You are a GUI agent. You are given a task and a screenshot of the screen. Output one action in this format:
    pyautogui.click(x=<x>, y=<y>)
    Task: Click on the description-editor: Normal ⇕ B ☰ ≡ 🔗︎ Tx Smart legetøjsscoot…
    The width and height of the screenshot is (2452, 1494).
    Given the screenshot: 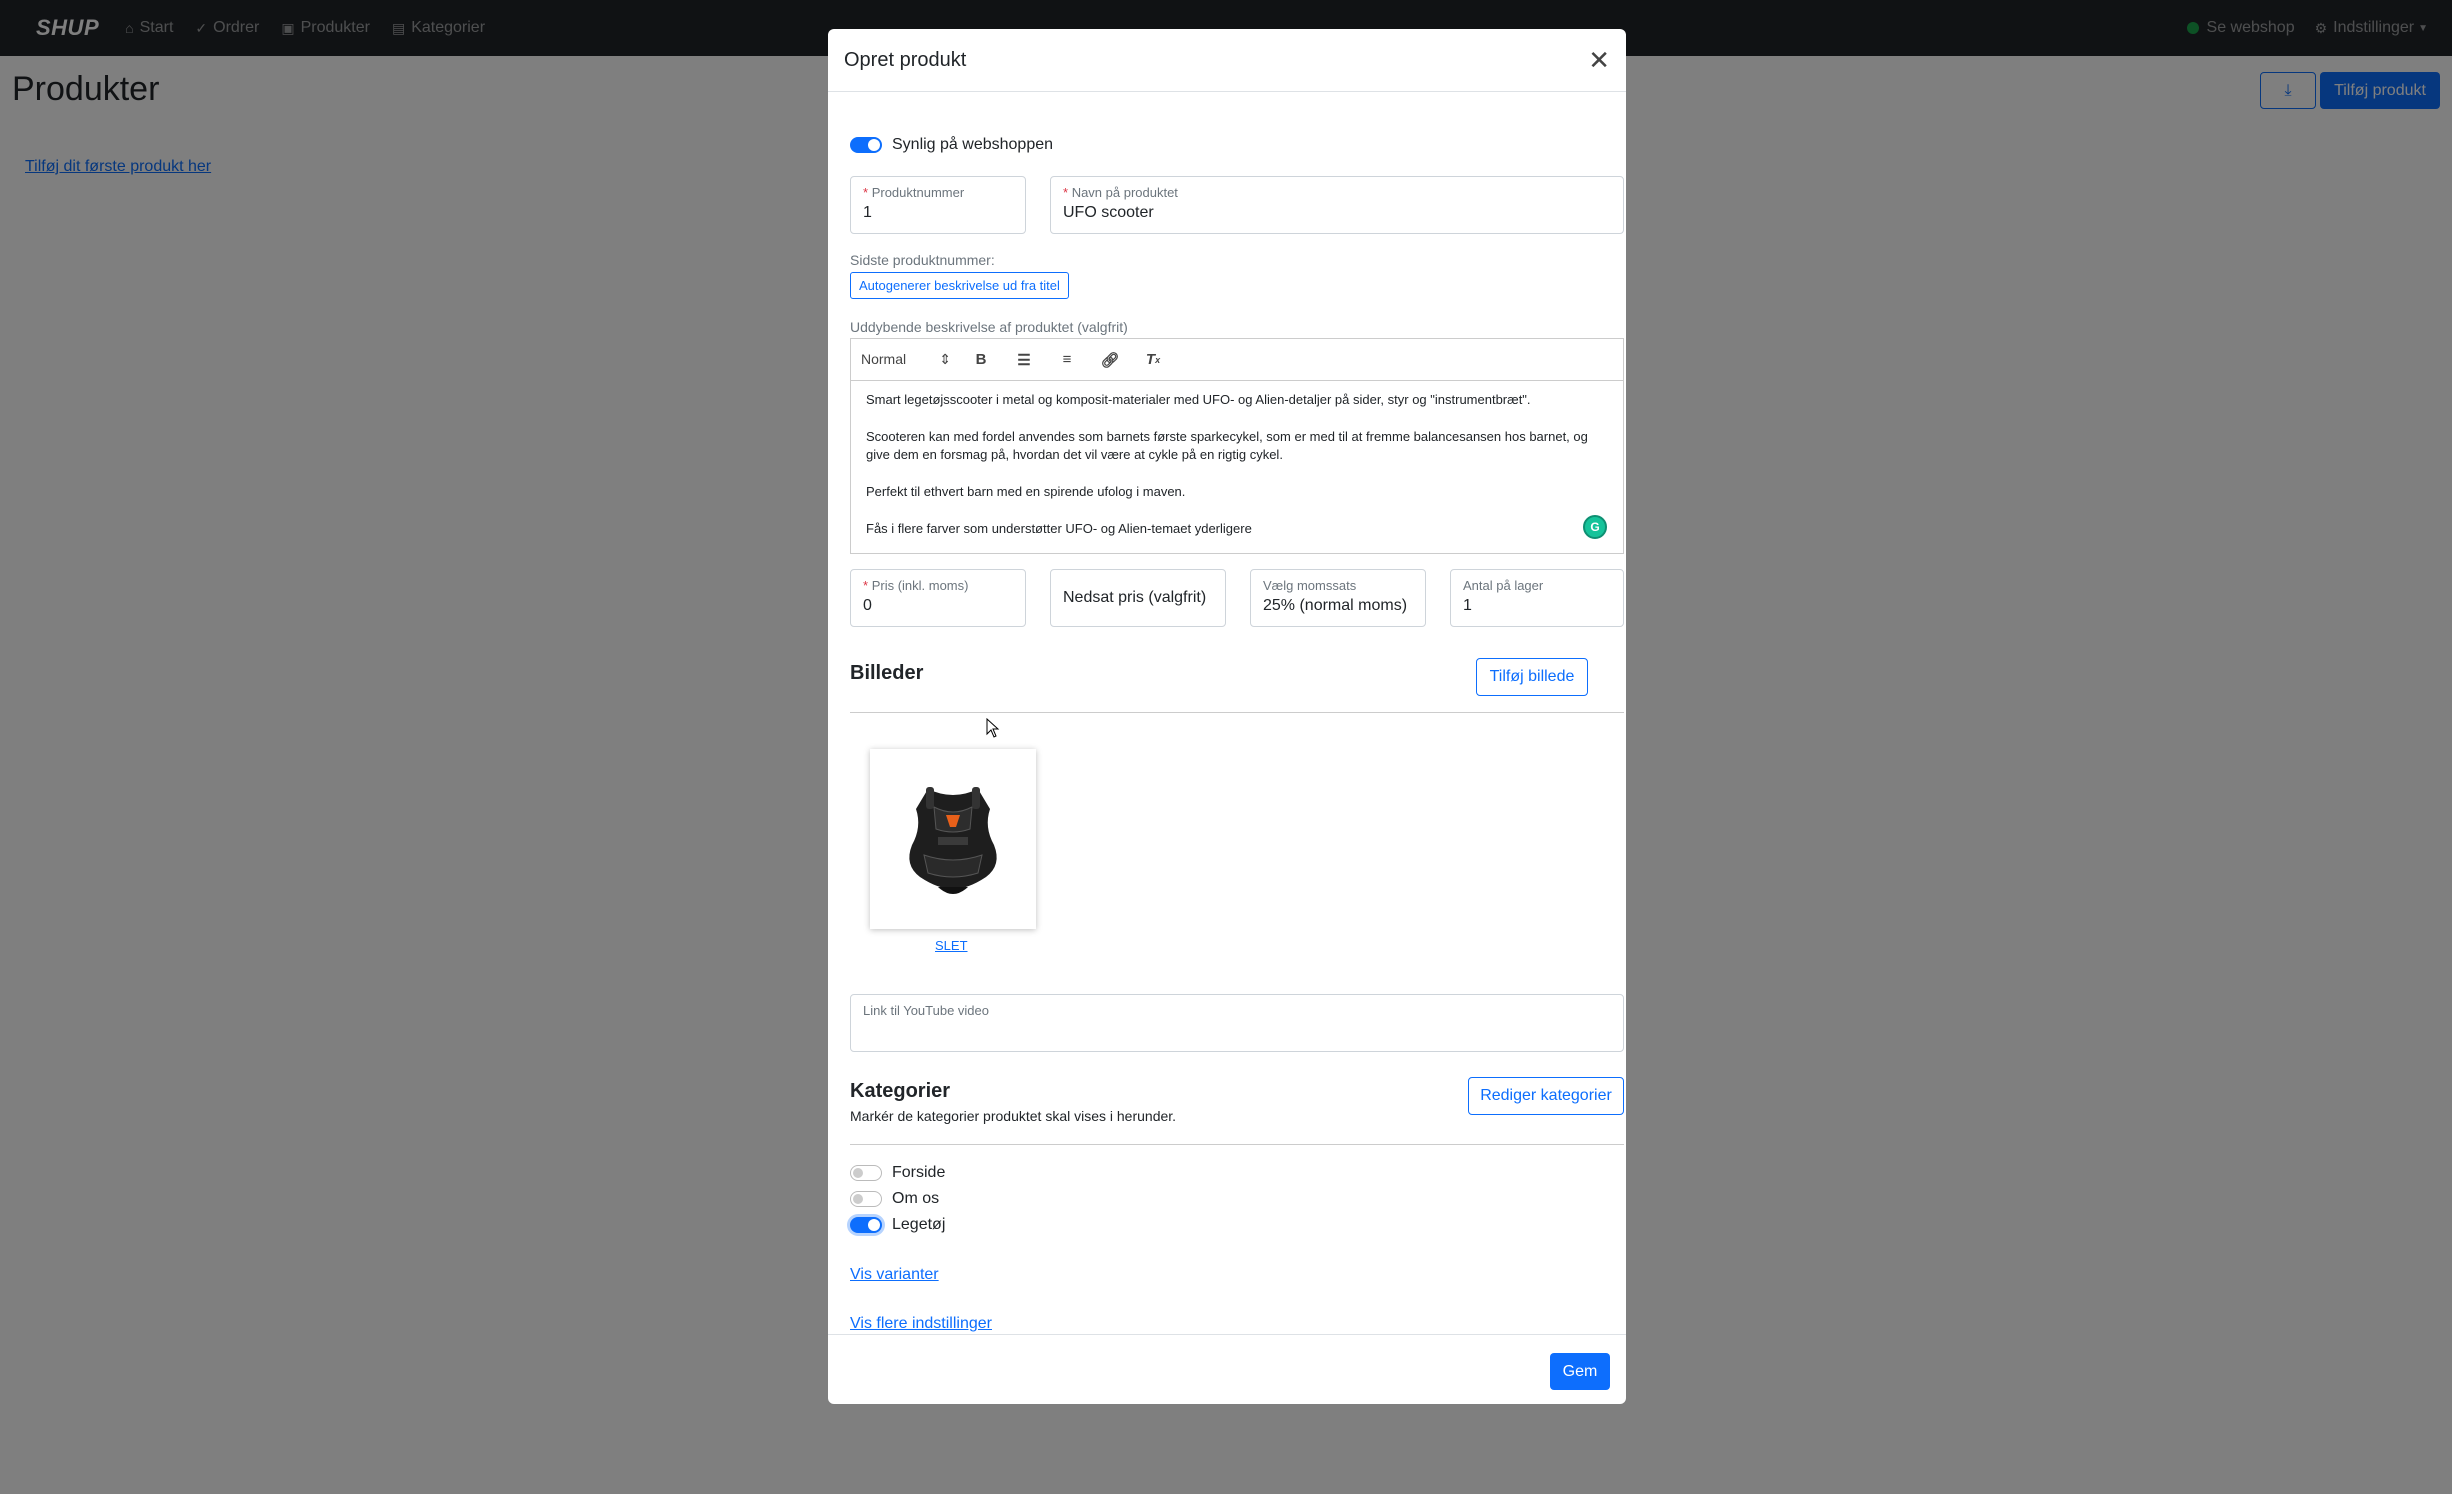 What is the action you would take?
    pyautogui.click(x=1237, y=446)
    